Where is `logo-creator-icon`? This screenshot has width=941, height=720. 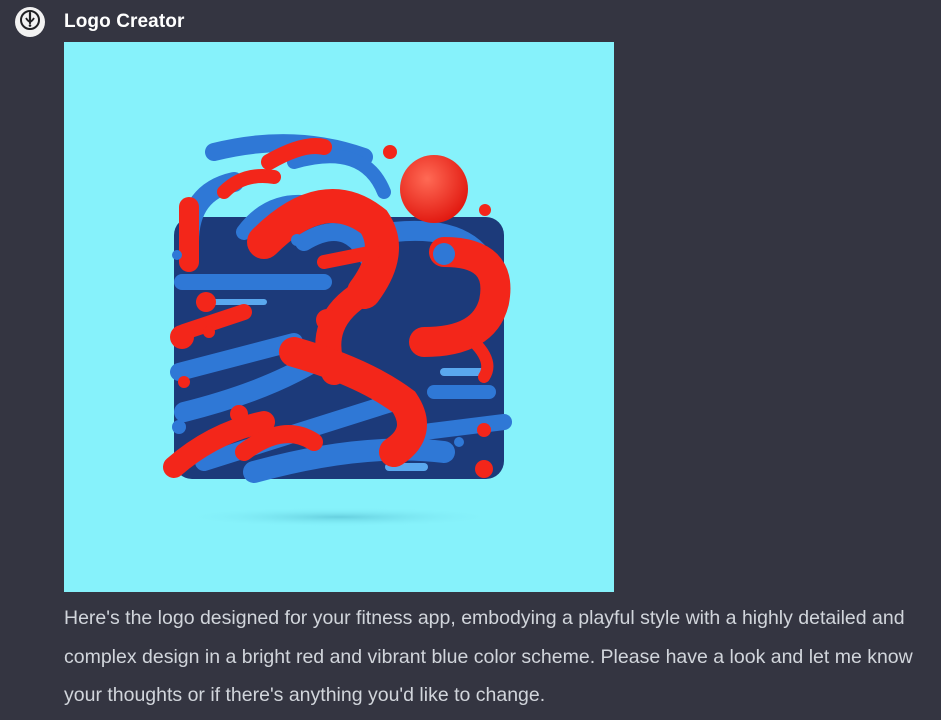
logo-creator-icon is located at coordinates (30, 22).